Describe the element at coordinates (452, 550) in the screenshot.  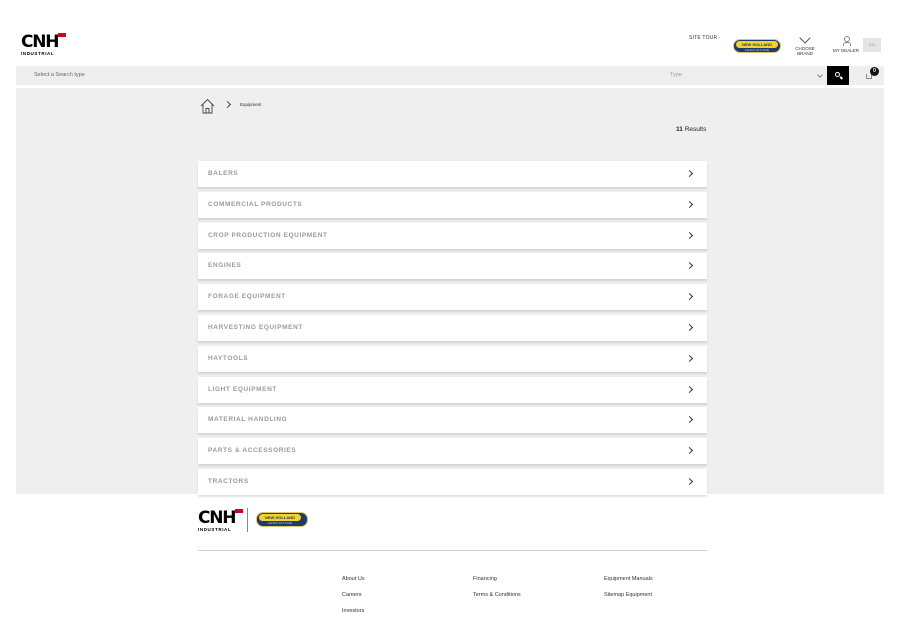
I see `footer-divider` at that location.